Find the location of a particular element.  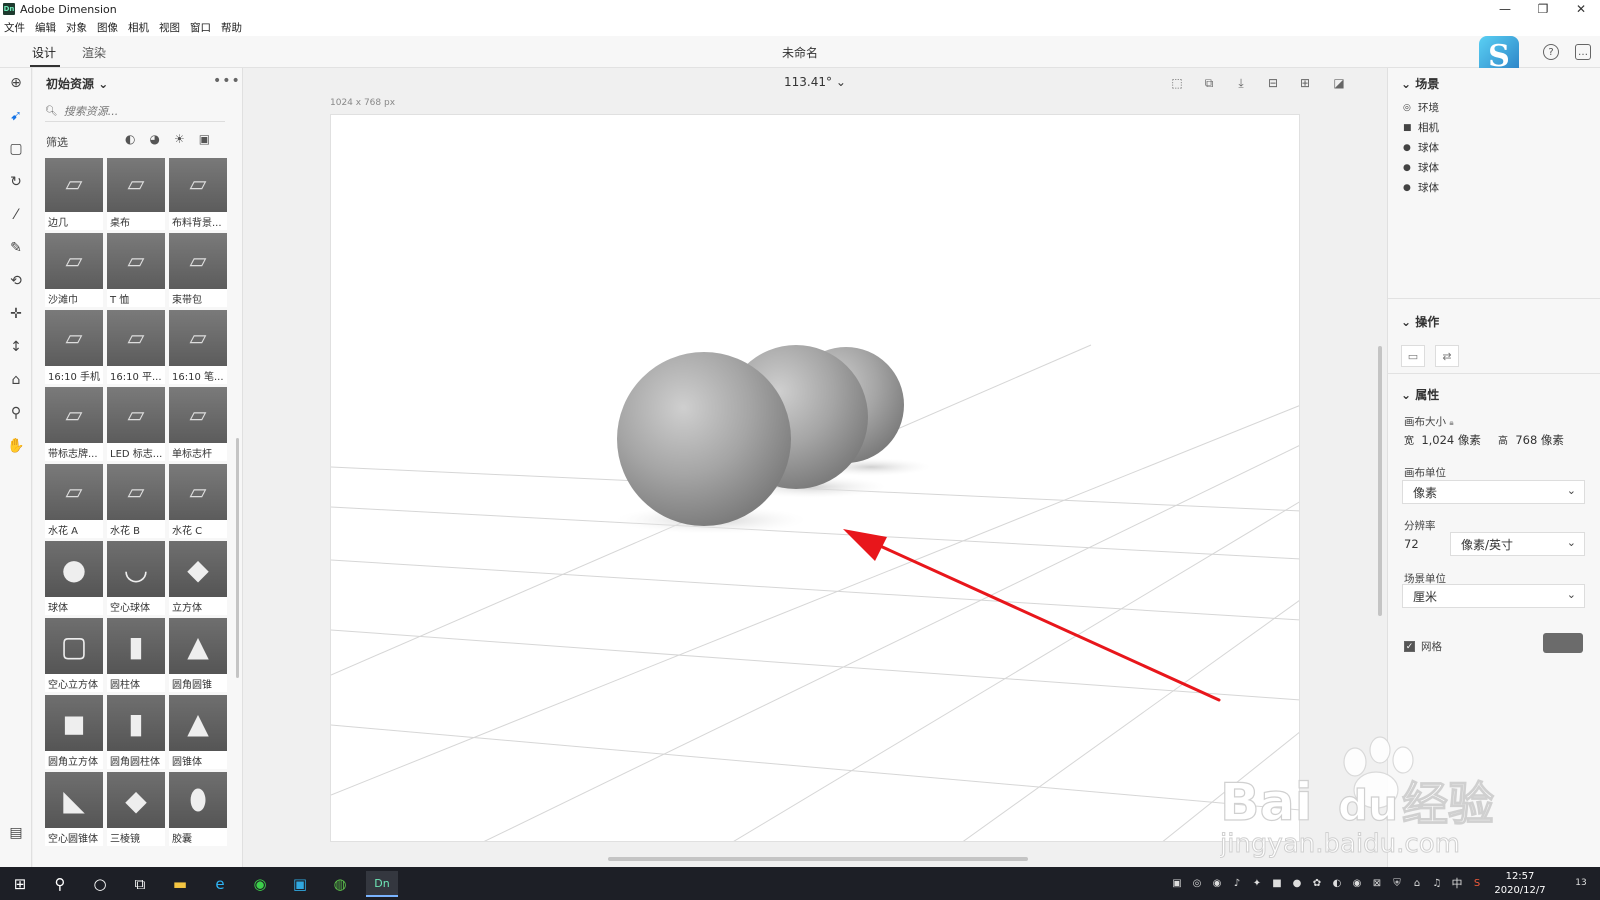

tray-app-icon: ● is located at coordinates (1297, 883).